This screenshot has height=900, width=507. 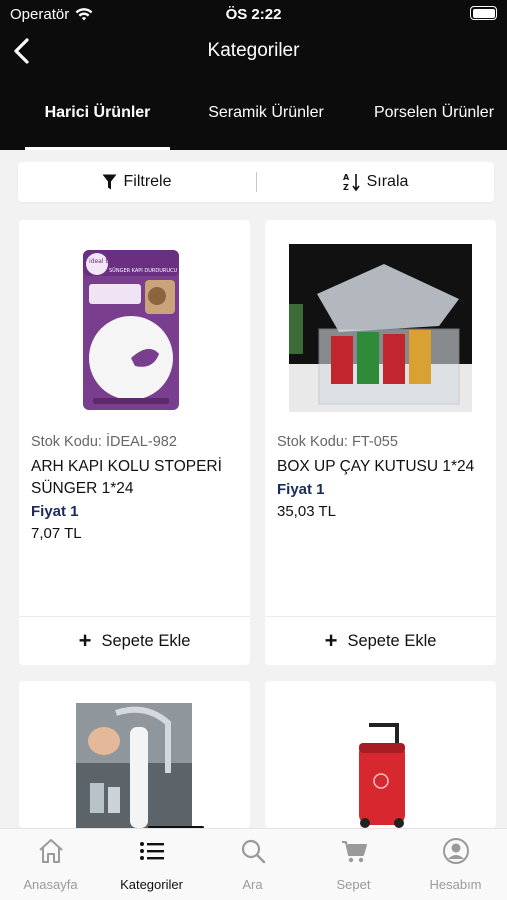 I want to click on filter-sort-bar: Filtrele A Z Sırala, so click(x=256, y=182).